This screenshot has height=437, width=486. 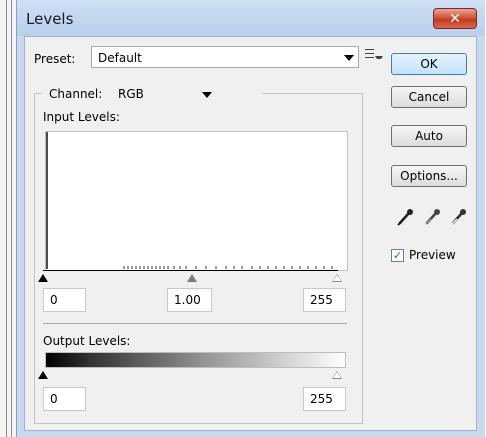 What do you see at coordinates (87, 341) in the screenshot?
I see `output-levels-label: Output Levels:` at bounding box center [87, 341].